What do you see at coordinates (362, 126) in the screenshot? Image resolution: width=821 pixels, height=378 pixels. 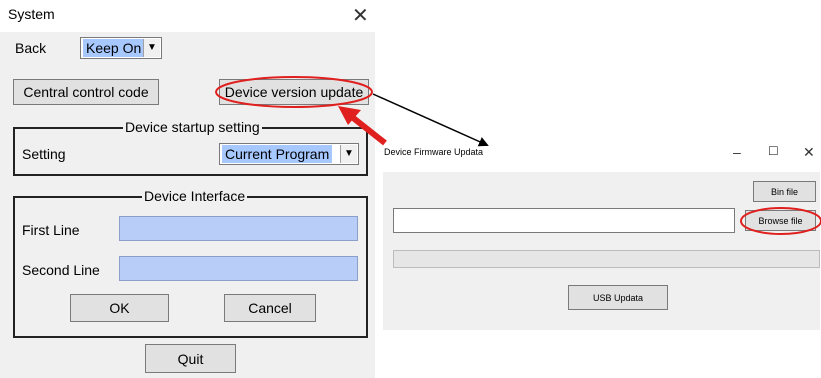 I see `red-pointer-arrow` at bounding box center [362, 126].